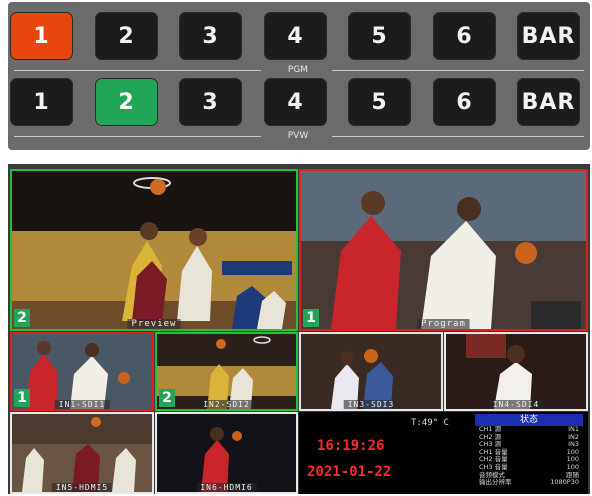 The height and width of the screenshot is (496, 592). Describe the element at coordinates (351, 446) in the screenshot. I see `clock-time: 16:19:26` at that location.